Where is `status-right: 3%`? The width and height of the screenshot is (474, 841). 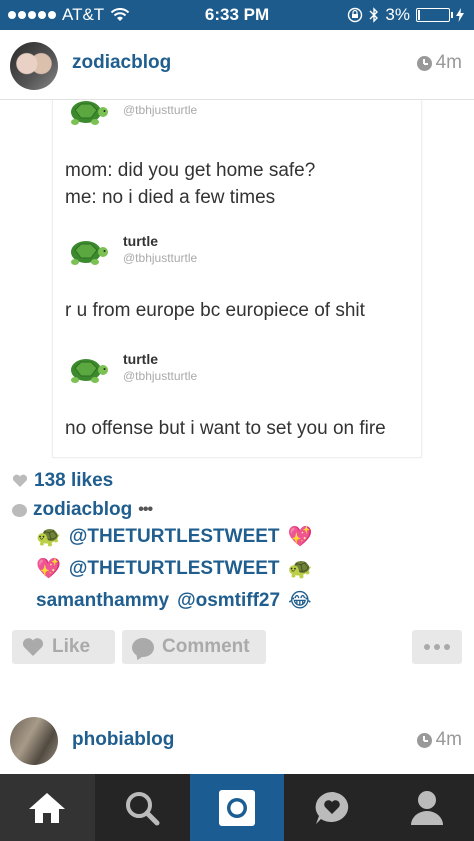 status-right: 3% is located at coordinates (405, 15).